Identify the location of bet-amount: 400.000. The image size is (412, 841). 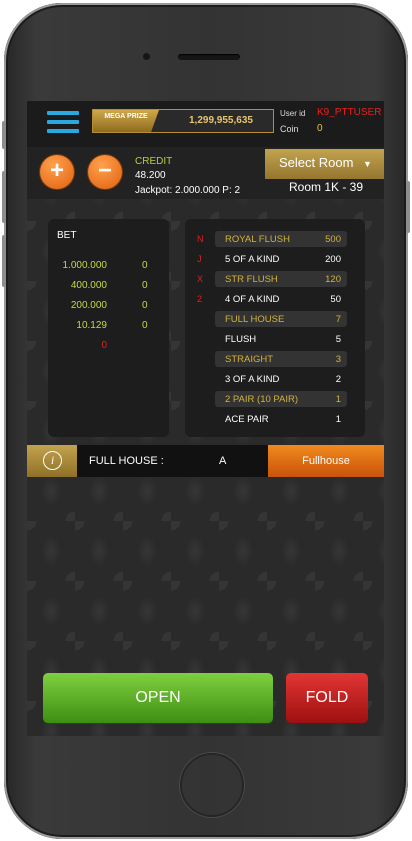
(88, 285).